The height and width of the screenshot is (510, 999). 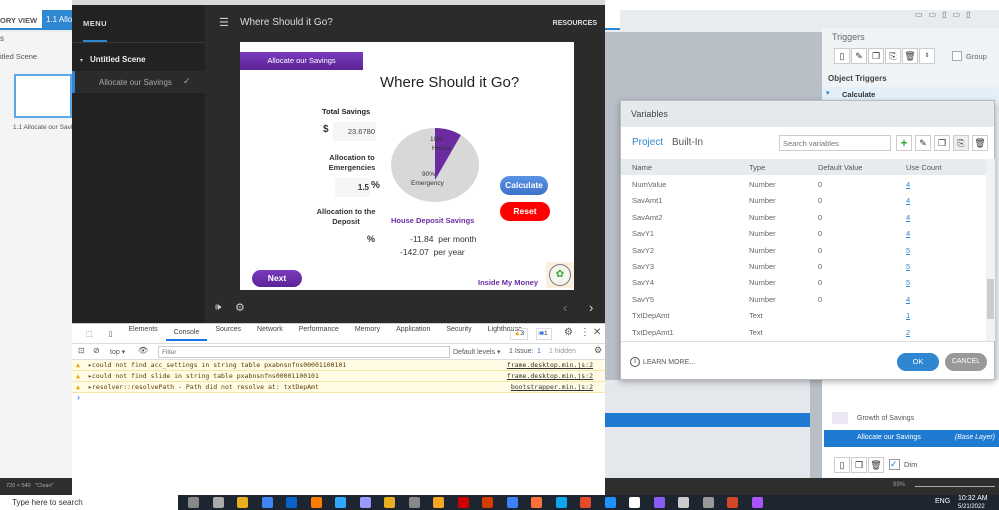 I want to click on delete-layer-icon: 🗑, so click(x=876, y=465).